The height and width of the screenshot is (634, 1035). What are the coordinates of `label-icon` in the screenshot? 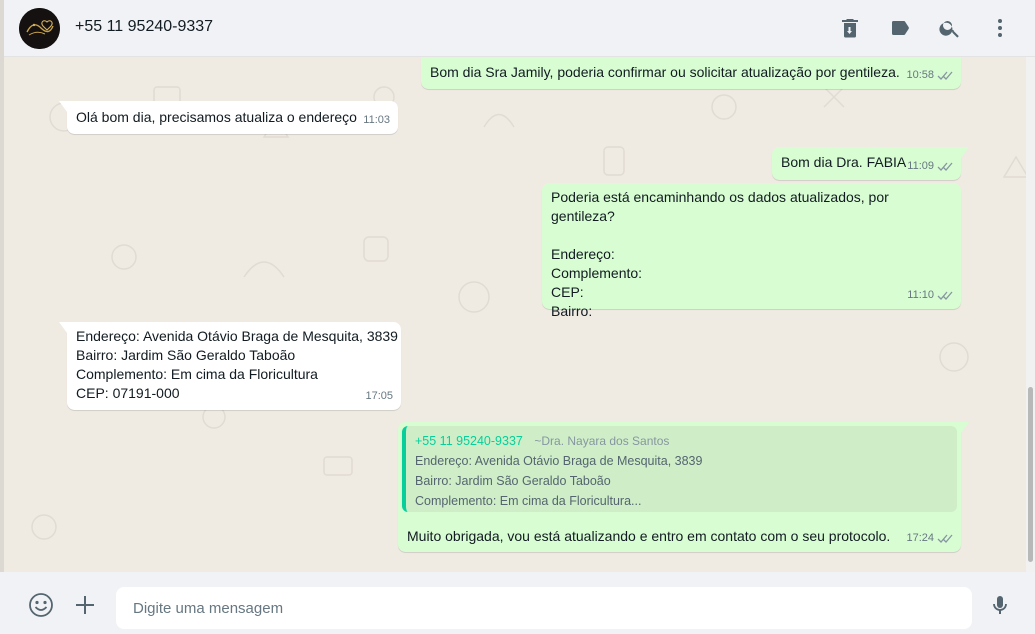 It's located at (900, 28).